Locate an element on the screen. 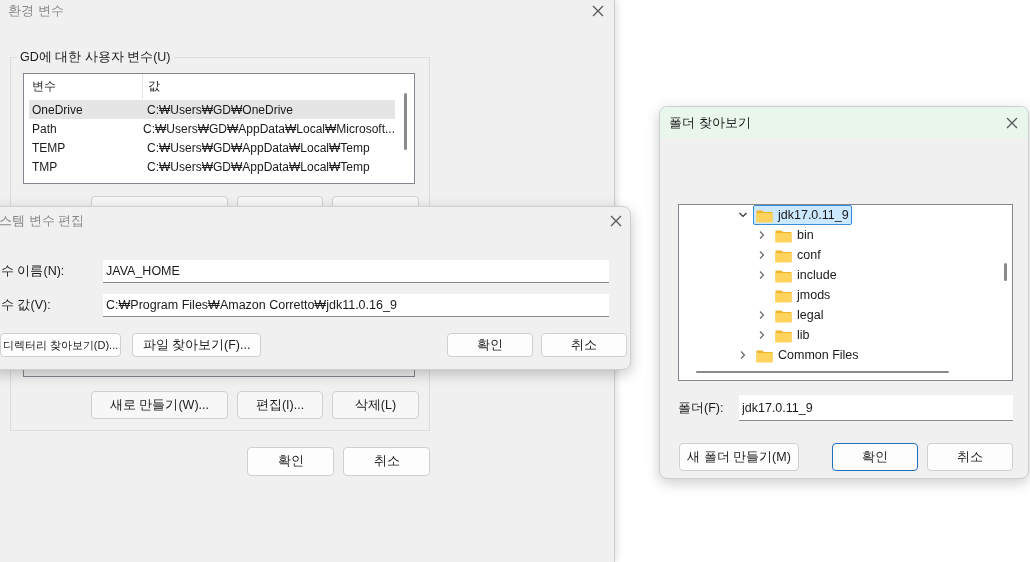 This screenshot has height=562, width=1030. table-cell-text: TMP is located at coordinates (45, 166).